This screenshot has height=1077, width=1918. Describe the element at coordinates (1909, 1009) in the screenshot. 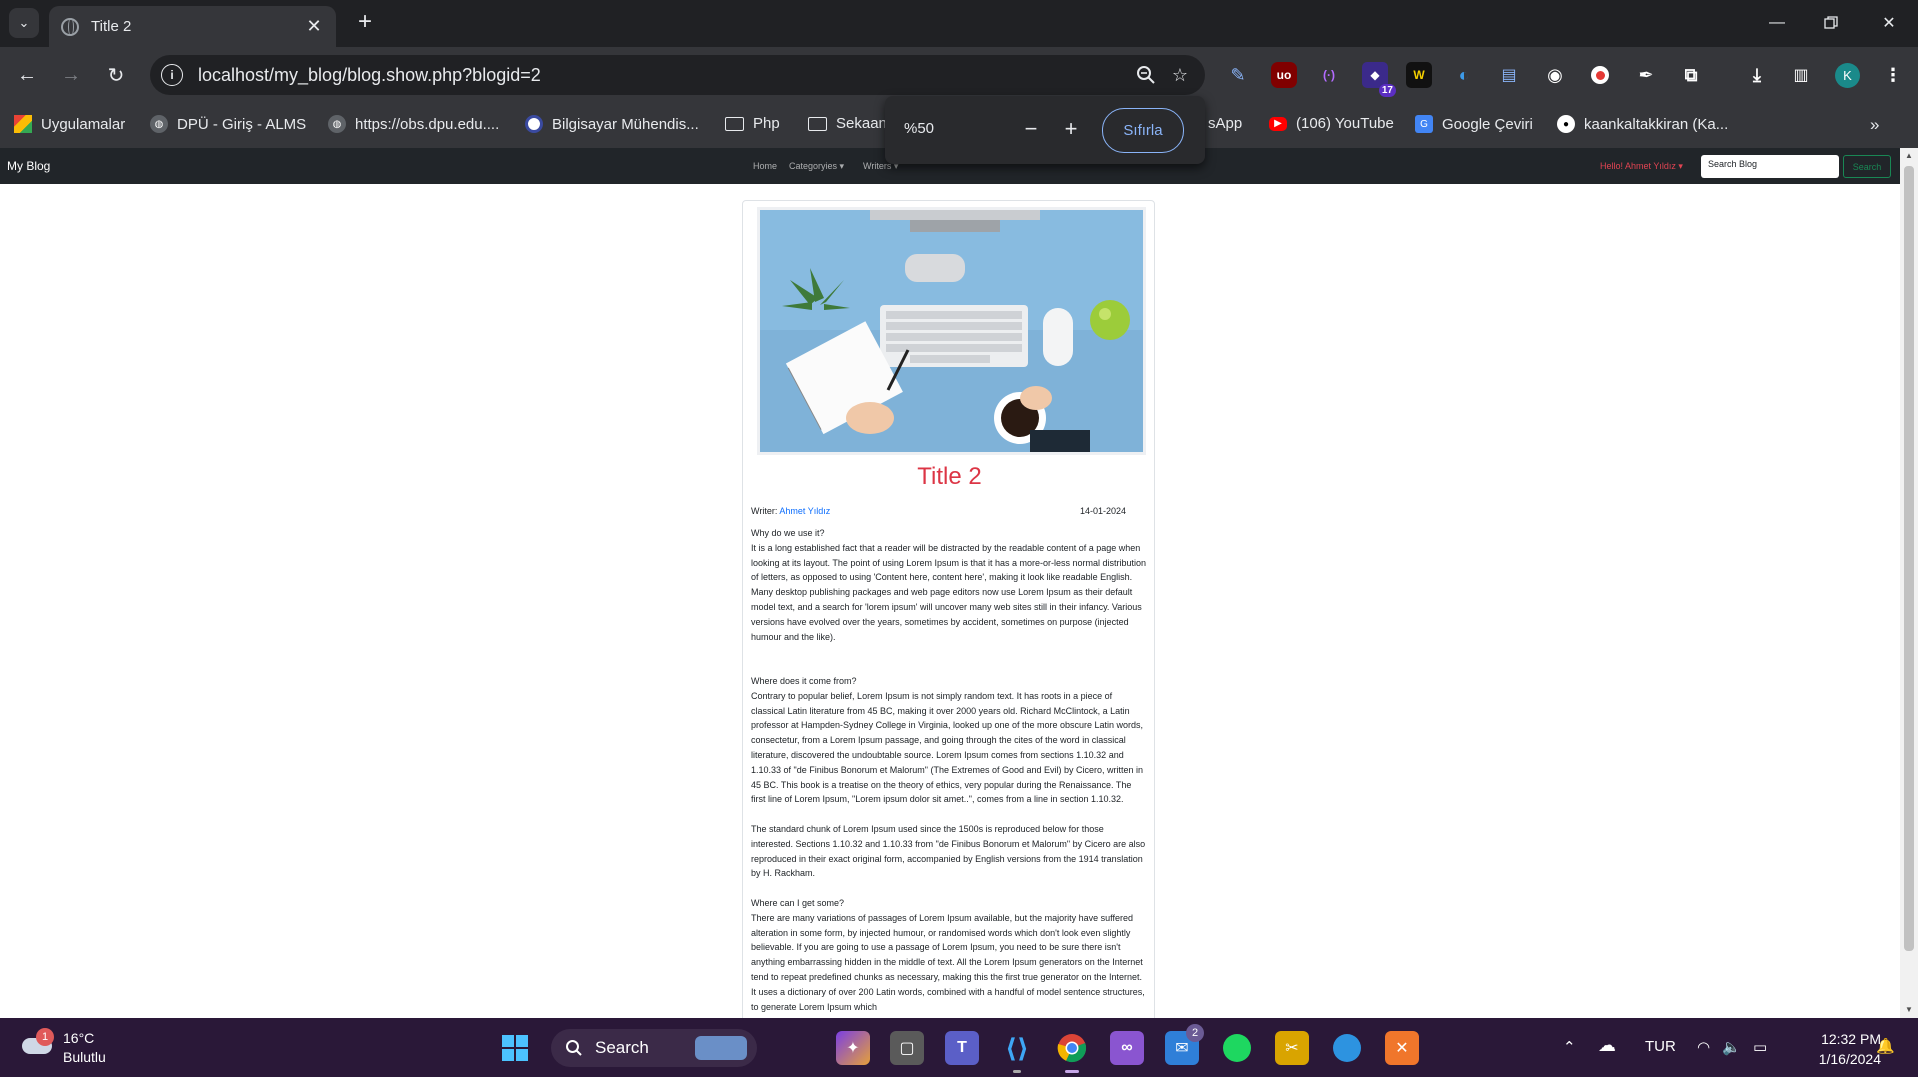

I see `scroll-down-icon: ▼` at that location.